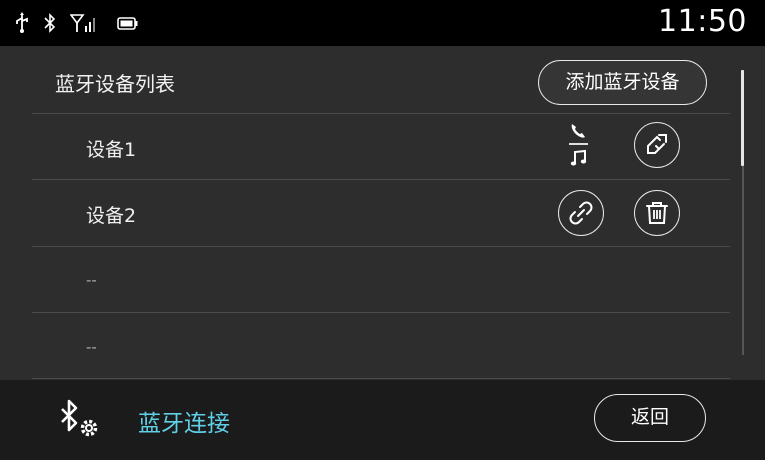 This screenshot has height=460, width=765. I want to click on disconnect-button, so click(657, 145).